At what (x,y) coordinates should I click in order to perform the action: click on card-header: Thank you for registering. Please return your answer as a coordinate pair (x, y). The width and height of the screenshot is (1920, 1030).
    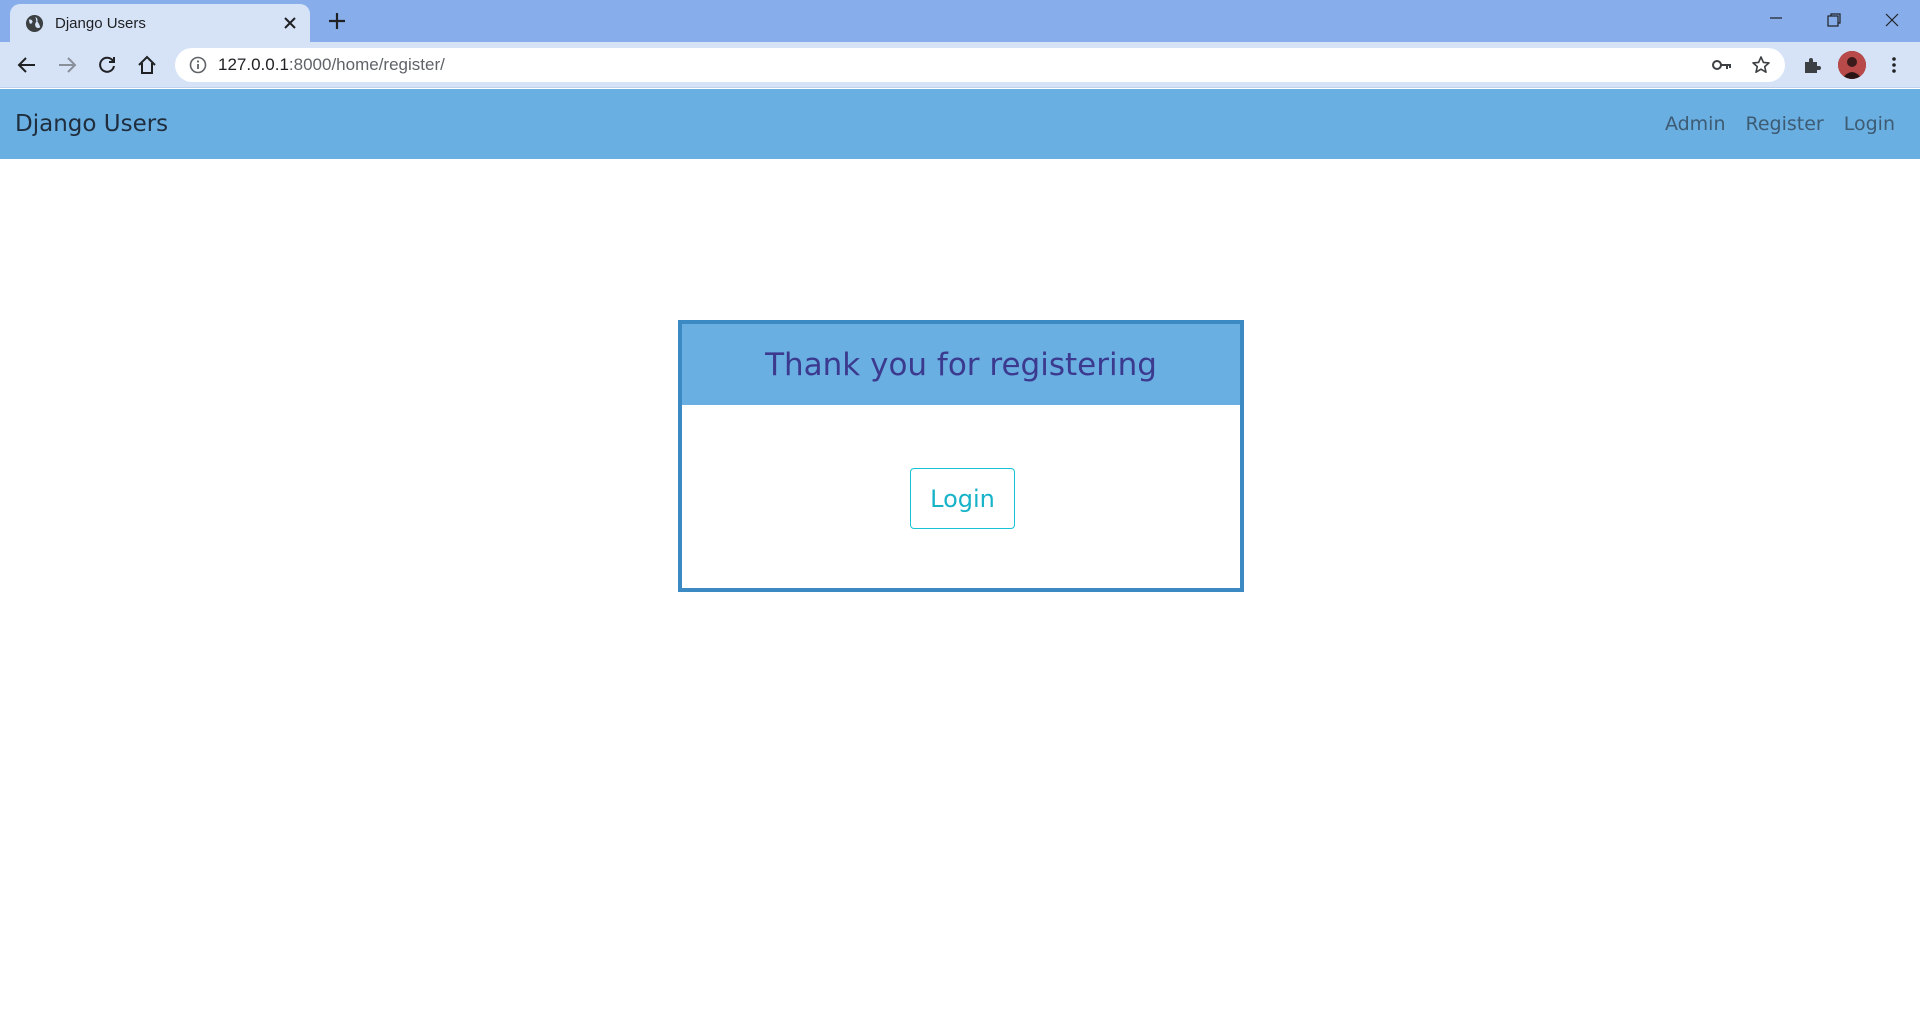
    Looking at the image, I should click on (961, 364).